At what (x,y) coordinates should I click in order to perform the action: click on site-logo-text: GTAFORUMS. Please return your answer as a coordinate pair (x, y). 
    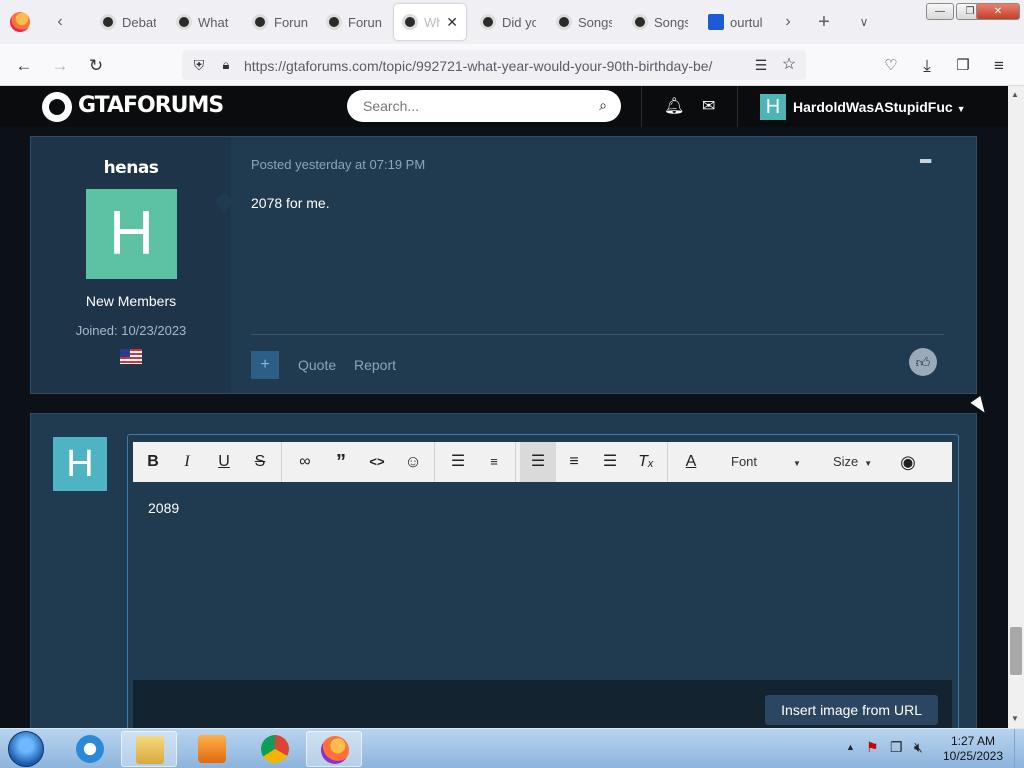
    Looking at the image, I should click on (151, 105).